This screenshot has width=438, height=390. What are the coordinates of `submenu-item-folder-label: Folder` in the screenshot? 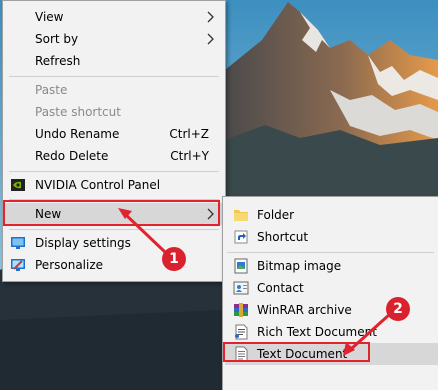 It's located at (276, 215).